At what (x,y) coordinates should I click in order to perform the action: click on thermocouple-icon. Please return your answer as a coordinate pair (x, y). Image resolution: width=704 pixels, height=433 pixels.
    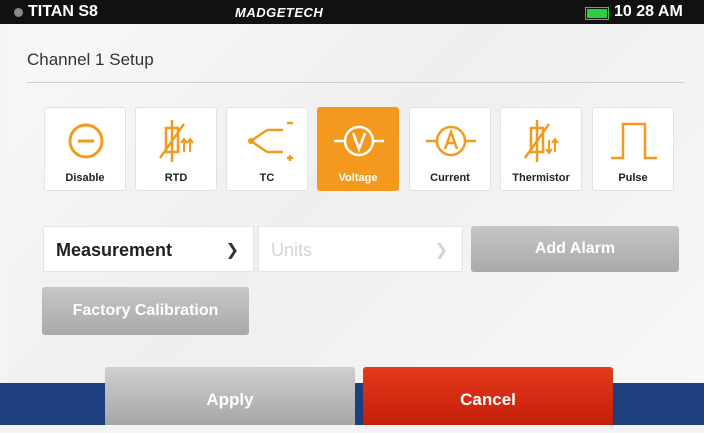
    Looking at the image, I should click on (270, 141).